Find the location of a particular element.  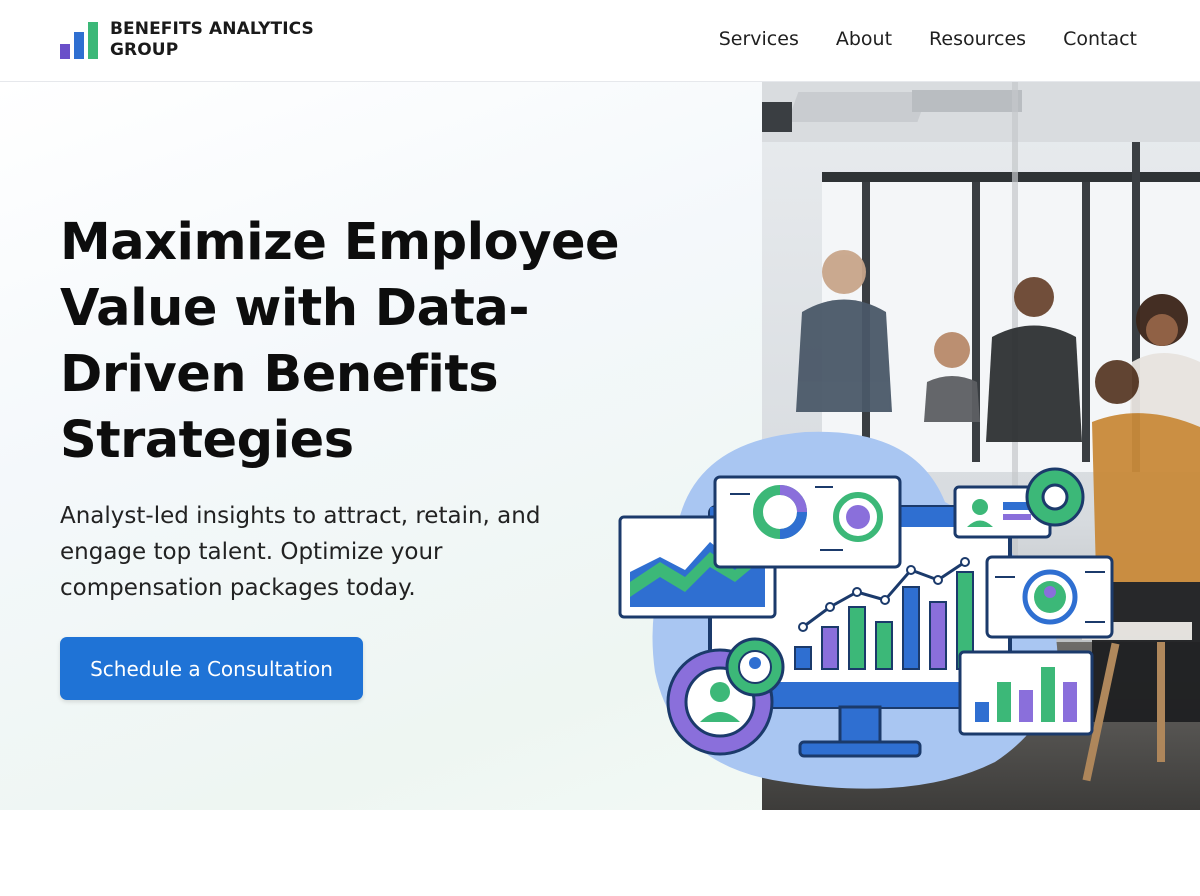

brand-logo: BENEFITS ANALYTICS GROUP is located at coordinates (187, 40).